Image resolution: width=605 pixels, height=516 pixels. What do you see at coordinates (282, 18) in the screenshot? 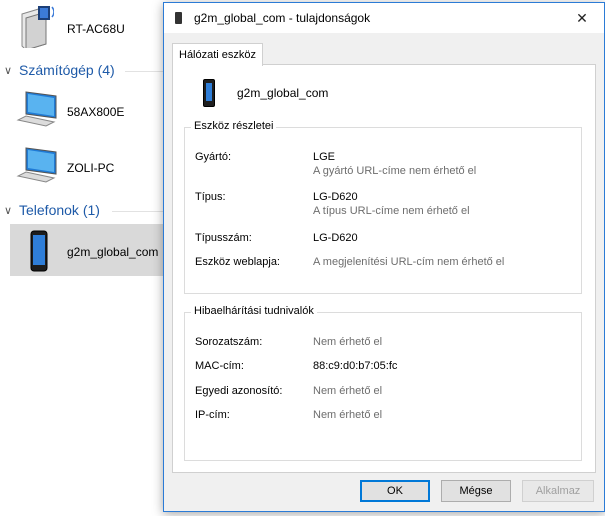
I see `dialog-title: g2m_global_com - tulajdonságok` at bounding box center [282, 18].